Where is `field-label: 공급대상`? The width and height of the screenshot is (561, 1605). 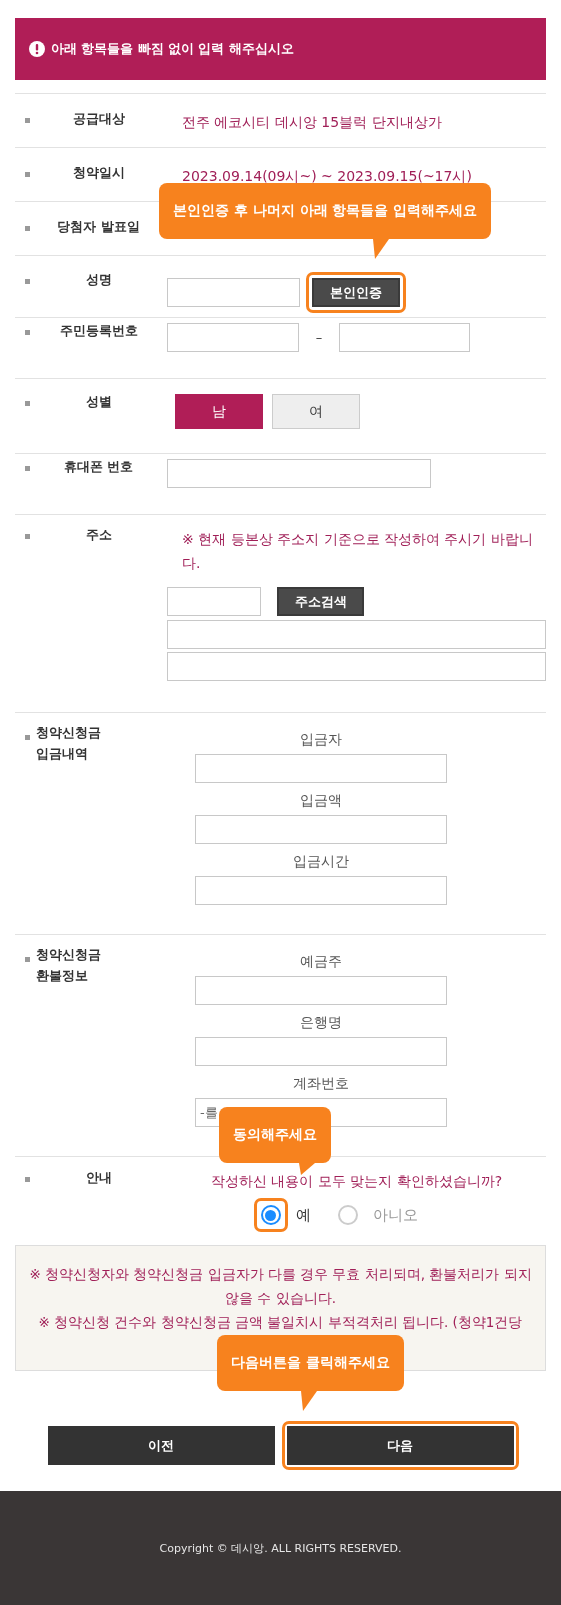
field-label: 공급대상 is located at coordinates (98, 119).